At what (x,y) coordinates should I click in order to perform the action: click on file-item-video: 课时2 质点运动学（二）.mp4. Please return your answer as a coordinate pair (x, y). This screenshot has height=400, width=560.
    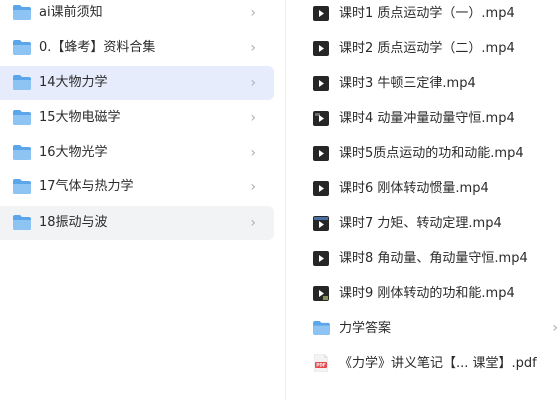
    Looking at the image, I should click on (423, 48).